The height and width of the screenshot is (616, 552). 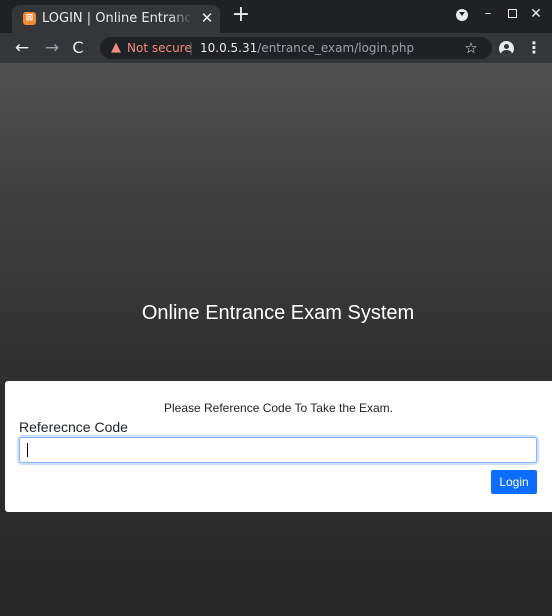 I want to click on bookmark-star-icon: ☆, so click(x=471, y=48).